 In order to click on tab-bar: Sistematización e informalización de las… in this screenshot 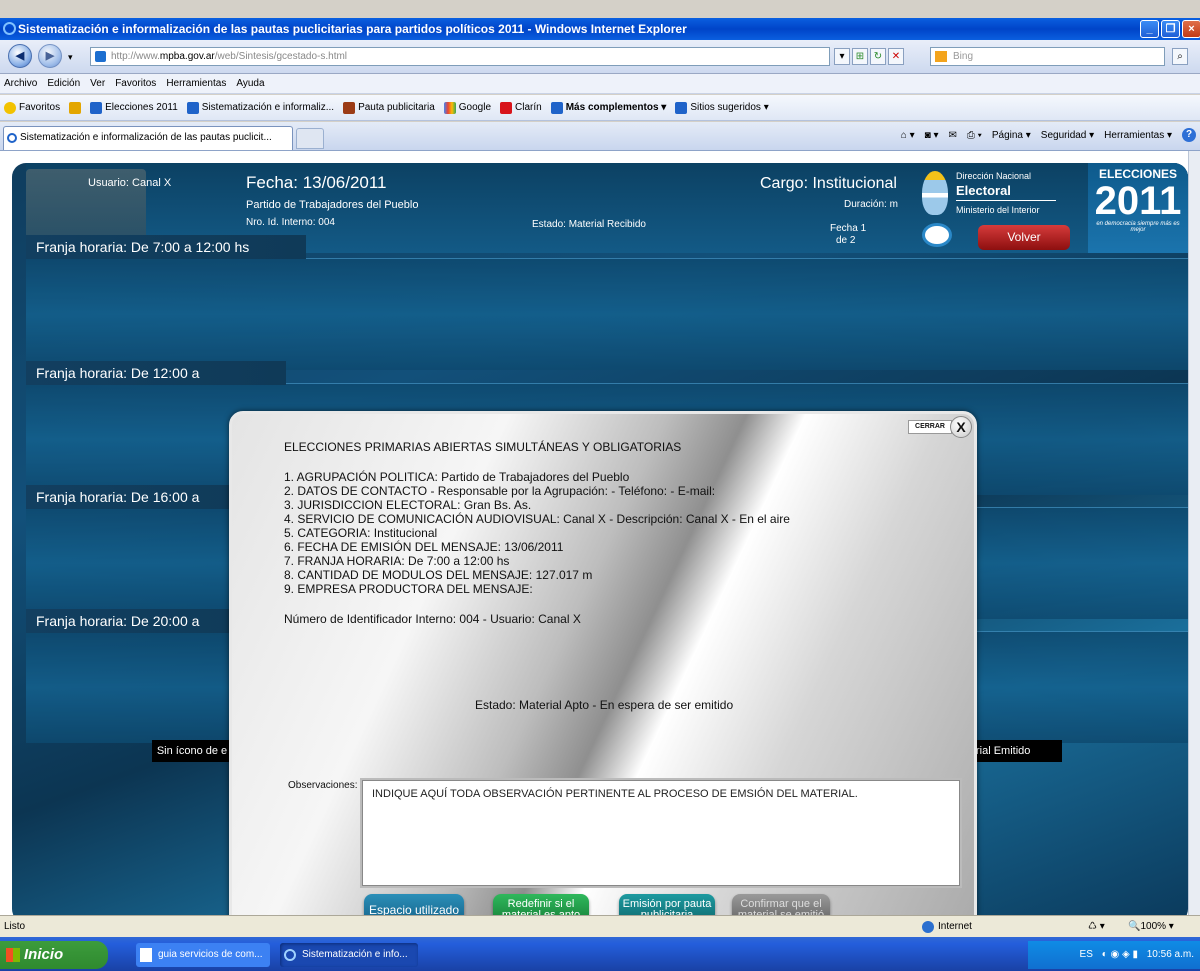, I will do `click(600, 136)`.